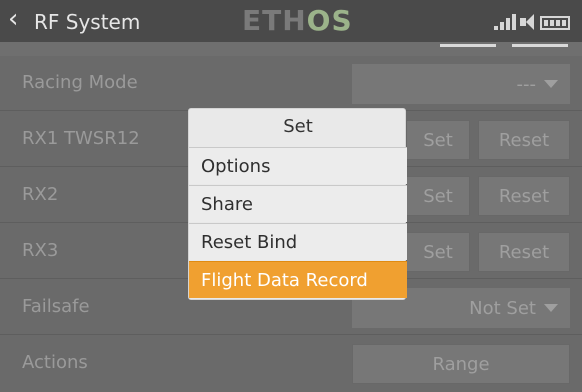 Image resolution: width=582 pixels, height=392 pixels. Describe the element at coordinates (297, 20) in the screenshot. I see `ethos-logo: ETHOS` at that location.